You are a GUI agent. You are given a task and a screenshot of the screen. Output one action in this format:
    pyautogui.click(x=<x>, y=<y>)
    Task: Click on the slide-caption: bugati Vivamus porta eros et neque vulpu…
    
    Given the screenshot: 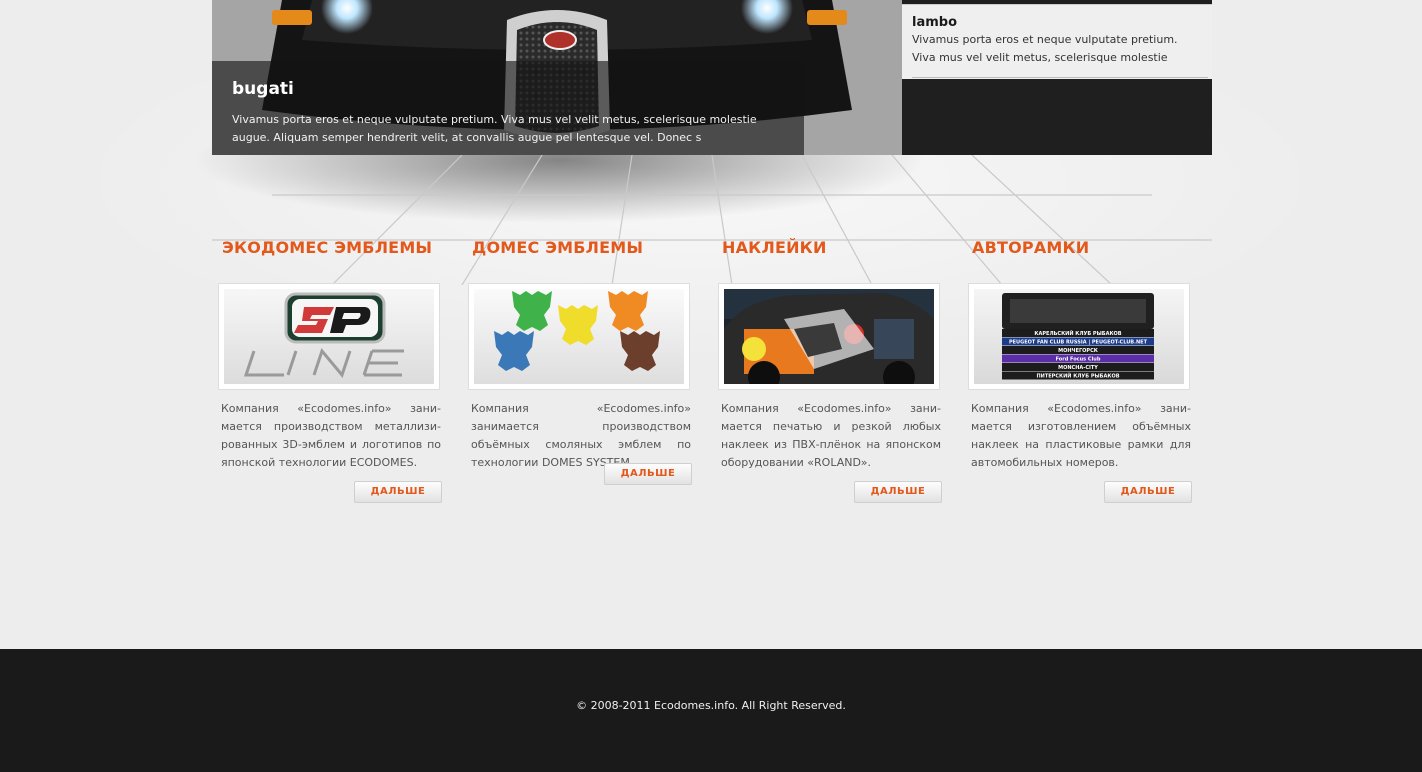 What is the action you would take?
    pyautogui.click(x=508, y=108)
    